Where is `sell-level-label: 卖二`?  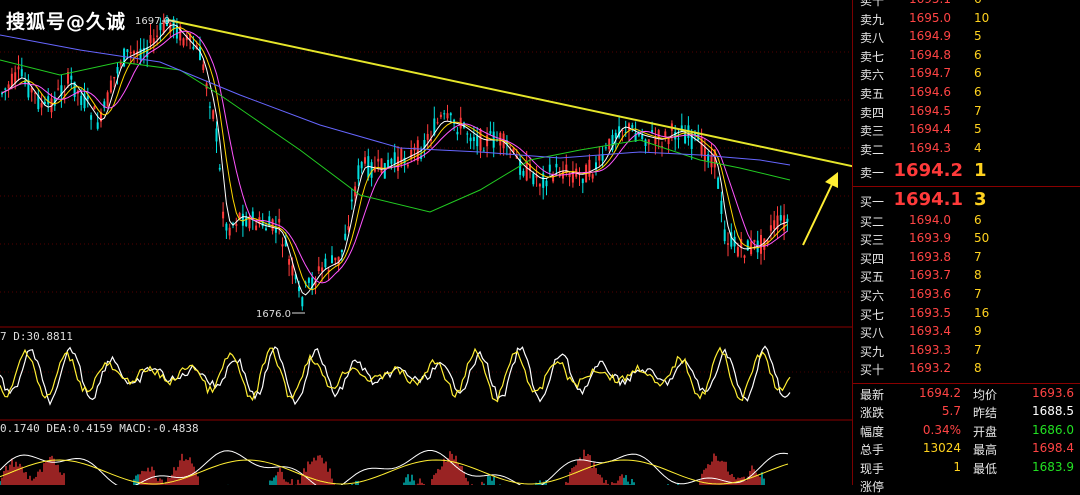
sell-level-label: 卖二 is located at coordinates (872, 149).